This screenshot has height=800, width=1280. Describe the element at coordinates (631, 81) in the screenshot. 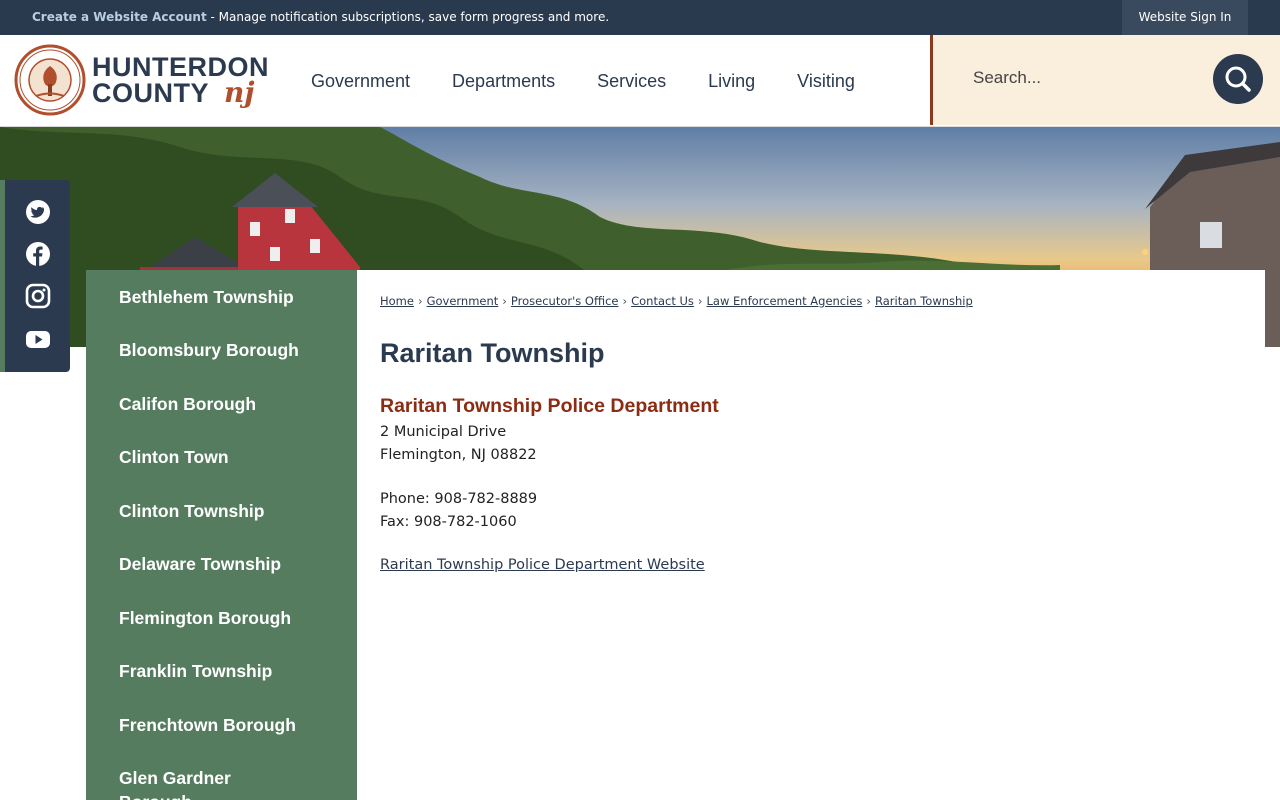

I see `nav-services: Services` at that location.